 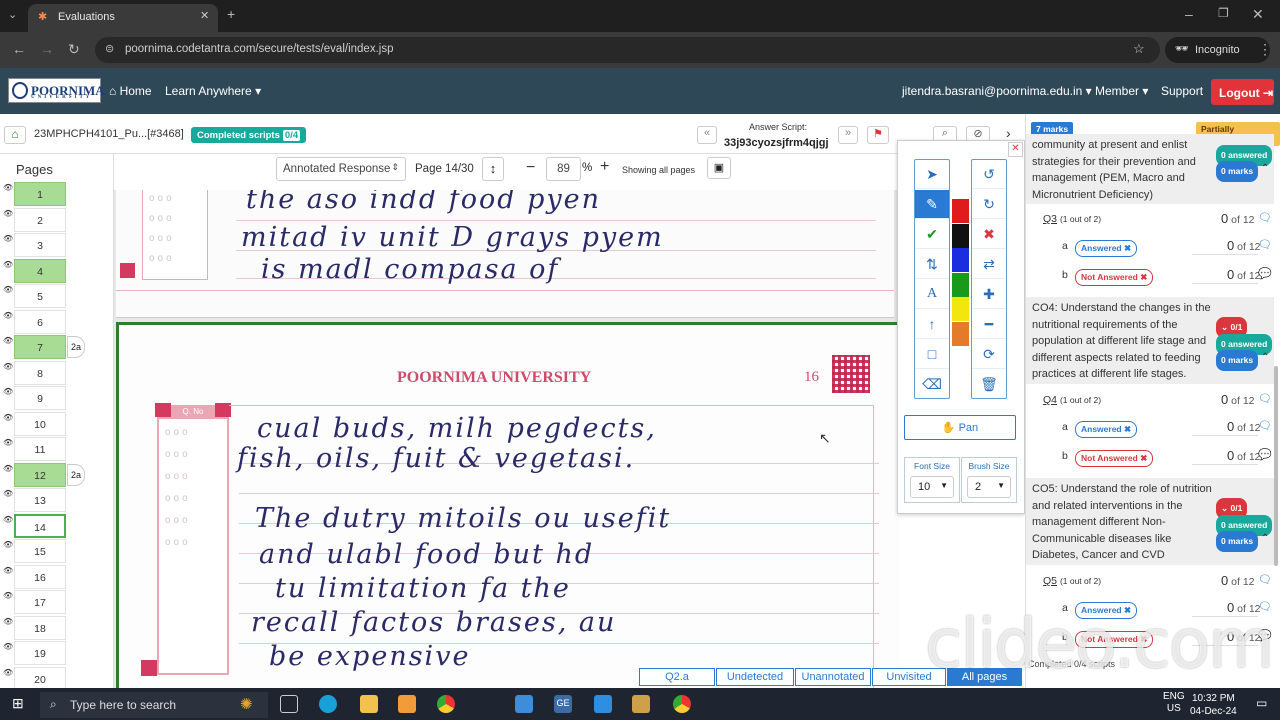 I want to click on page-thumb-15: 15, so click(x=40, y=551).